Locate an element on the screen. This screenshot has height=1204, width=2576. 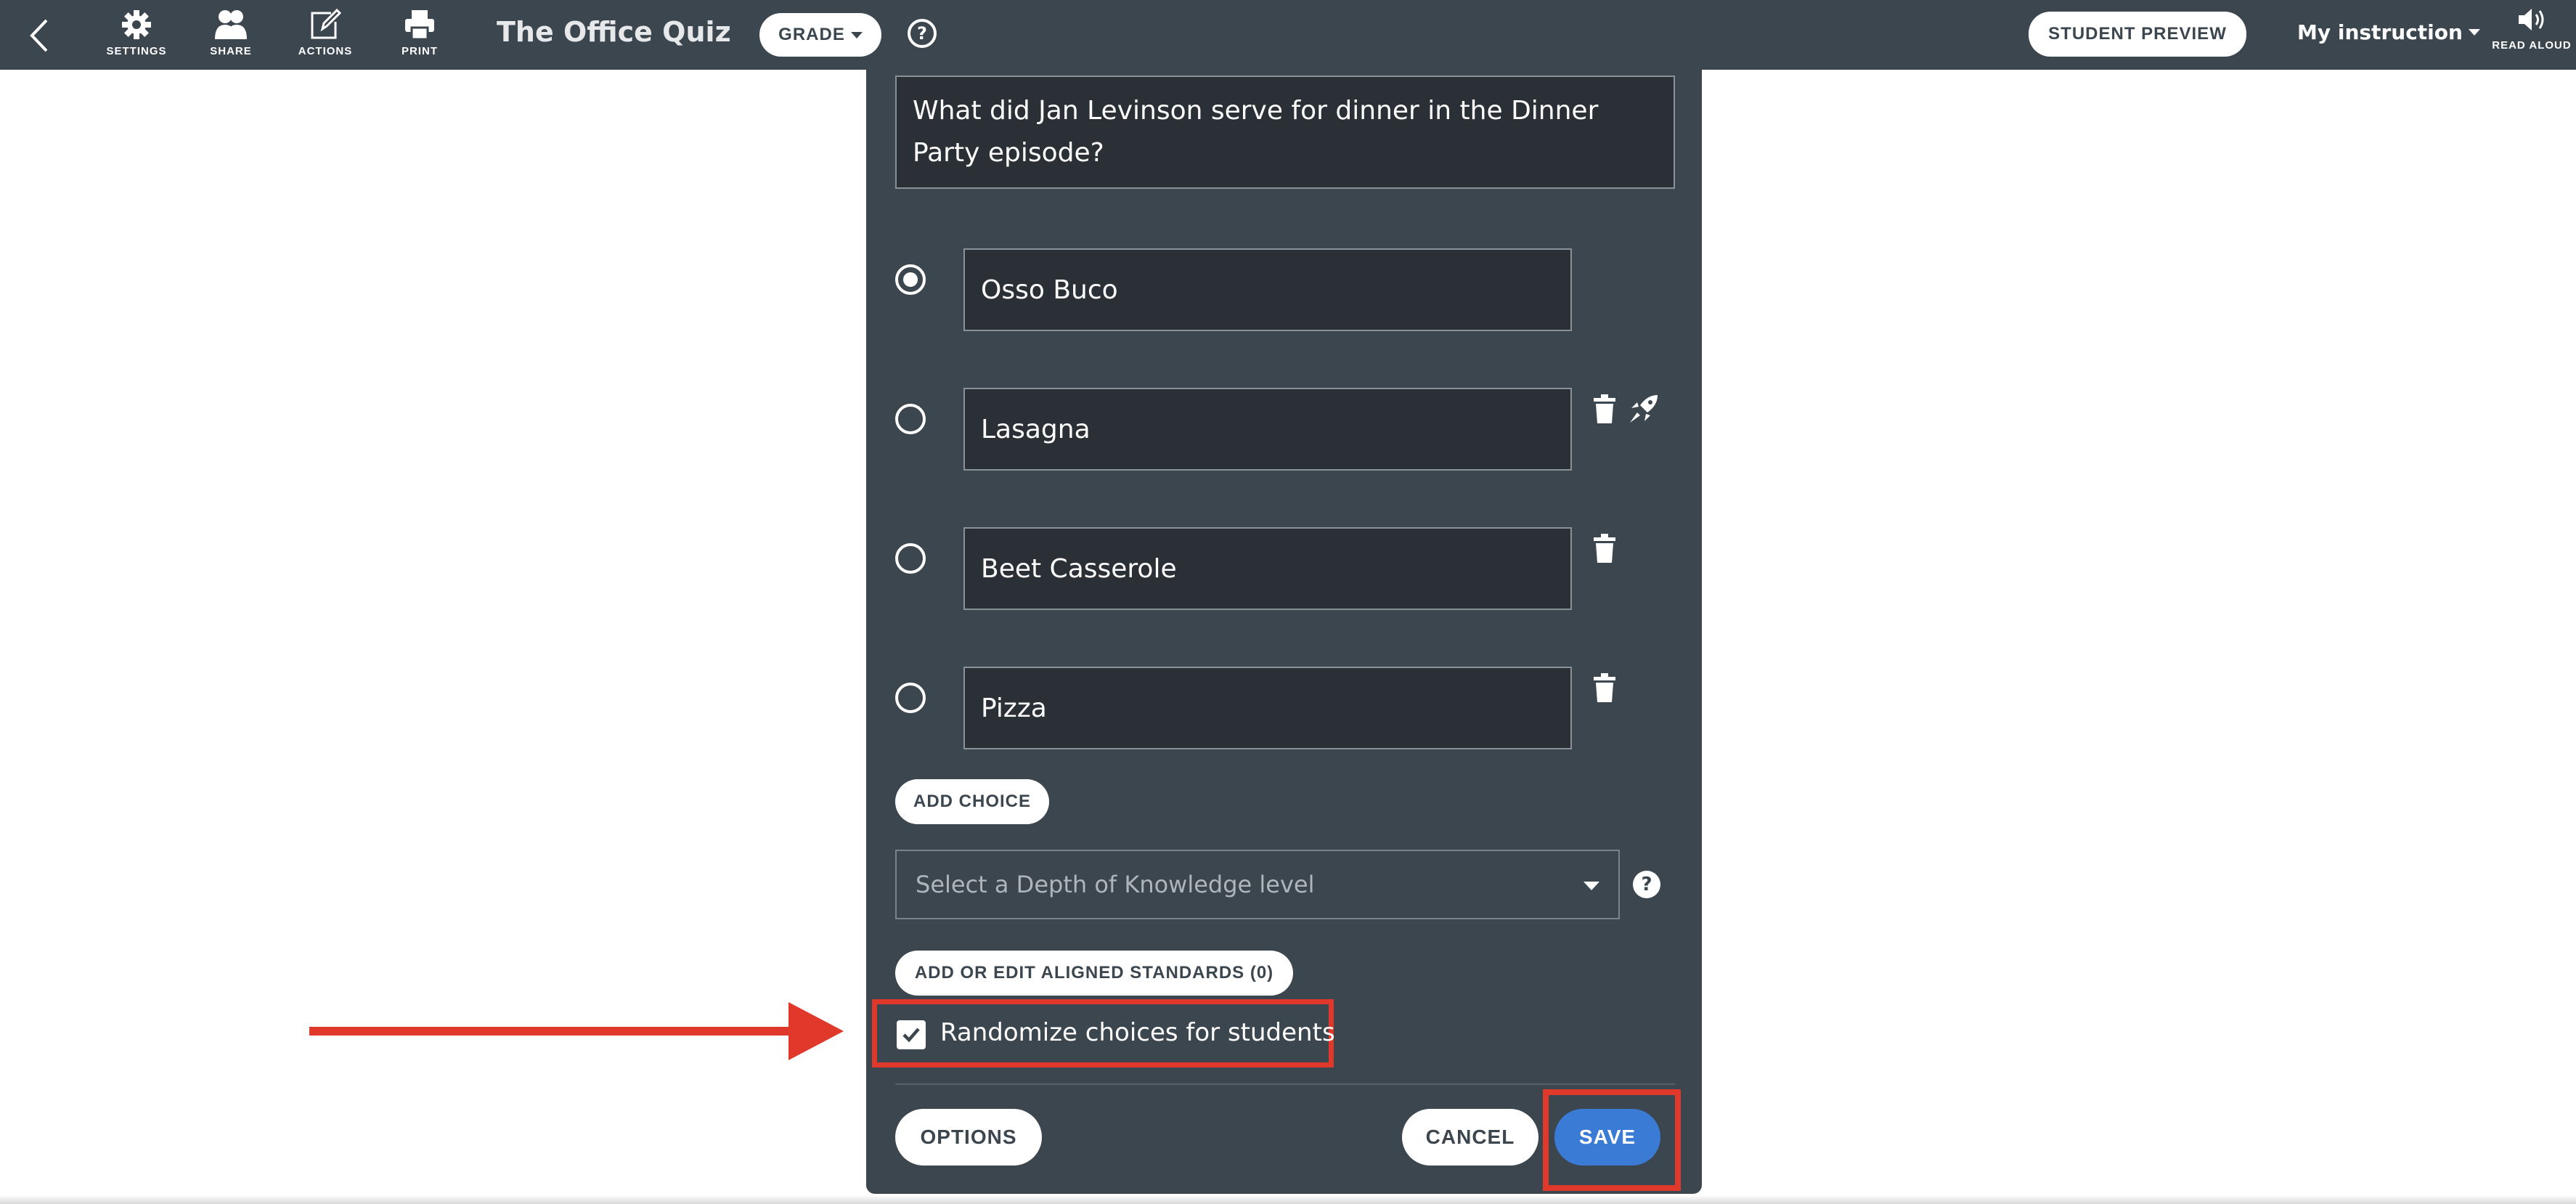
boost-choice-button is located at coordinates (1644, 410).